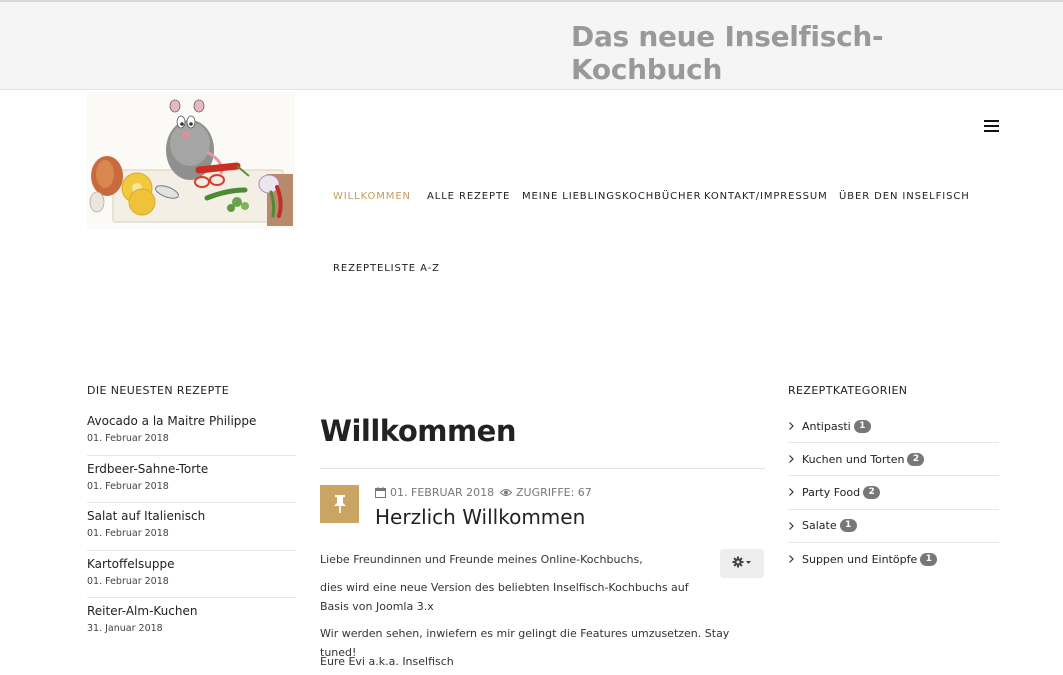 This screenshot has height=675, width=1063. Describe the element at coordinates (386, 268) in the screenshot. I see `nav-item-rezepteliste: Rezepteliste A-Z` at that location.